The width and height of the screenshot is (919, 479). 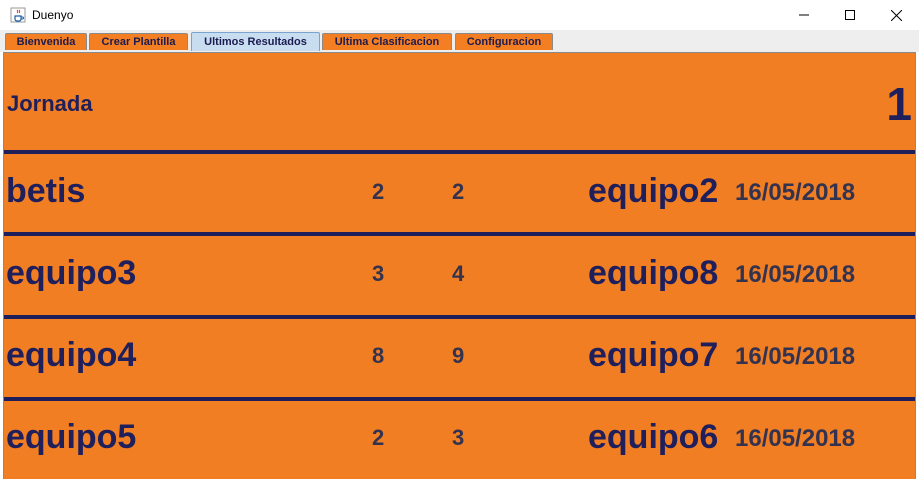 What do you see at coordinates (504, 41) in the screenshot?
I see `tab-configuracion: Configuracion` at bounding box center [504, 41].